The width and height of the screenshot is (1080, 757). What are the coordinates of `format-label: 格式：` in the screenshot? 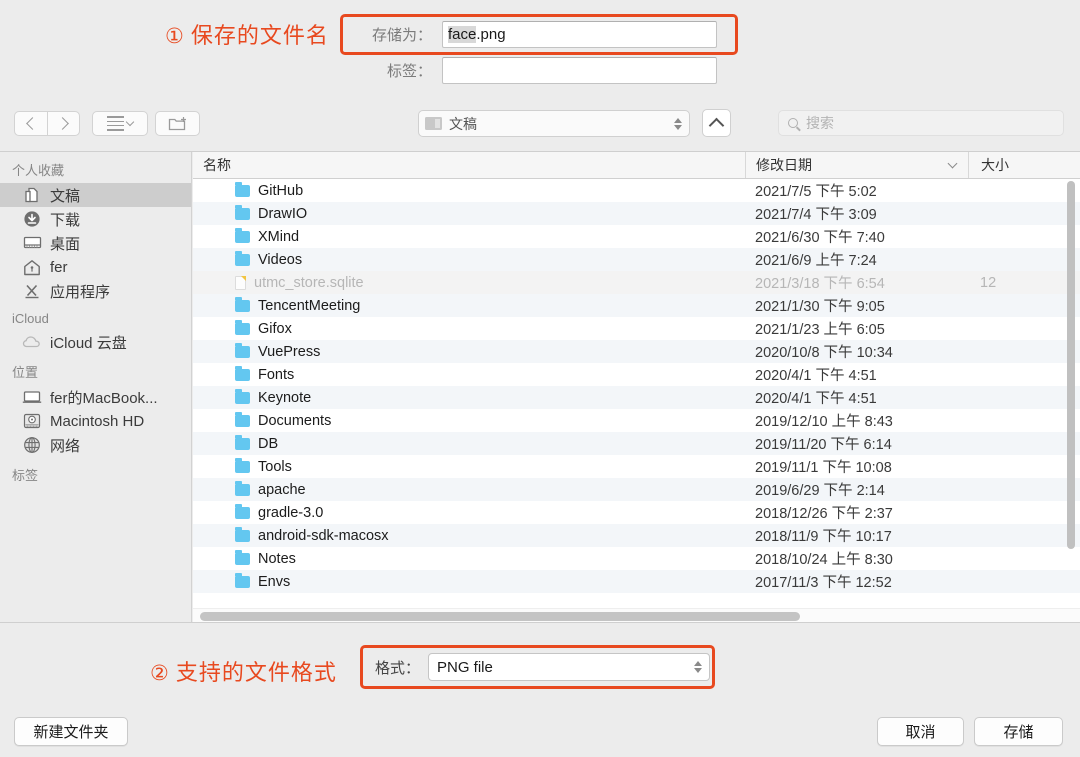 It's located at (397, 668).